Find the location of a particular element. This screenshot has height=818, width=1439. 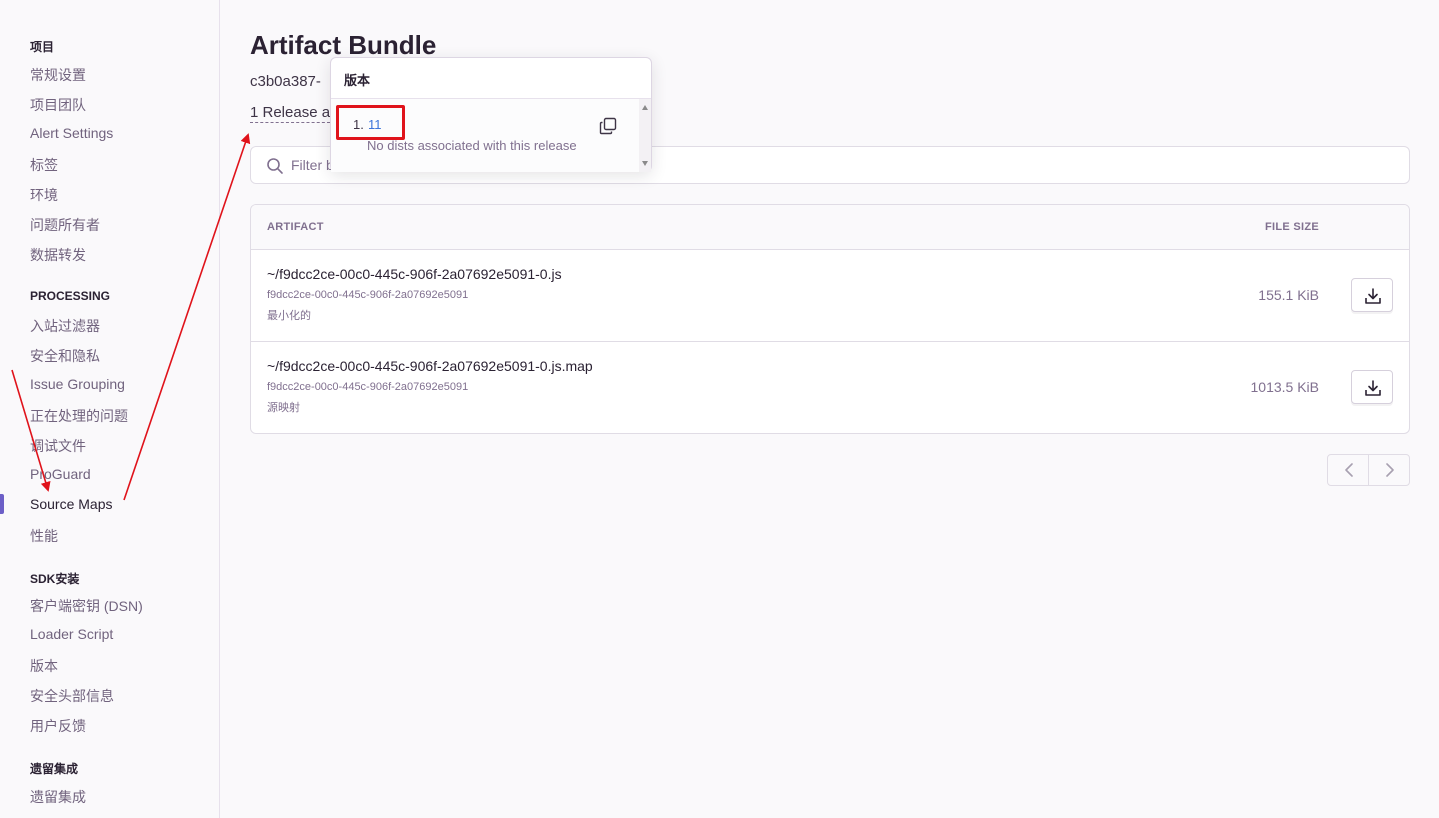

search-icon is located at coordinates (275, 166).